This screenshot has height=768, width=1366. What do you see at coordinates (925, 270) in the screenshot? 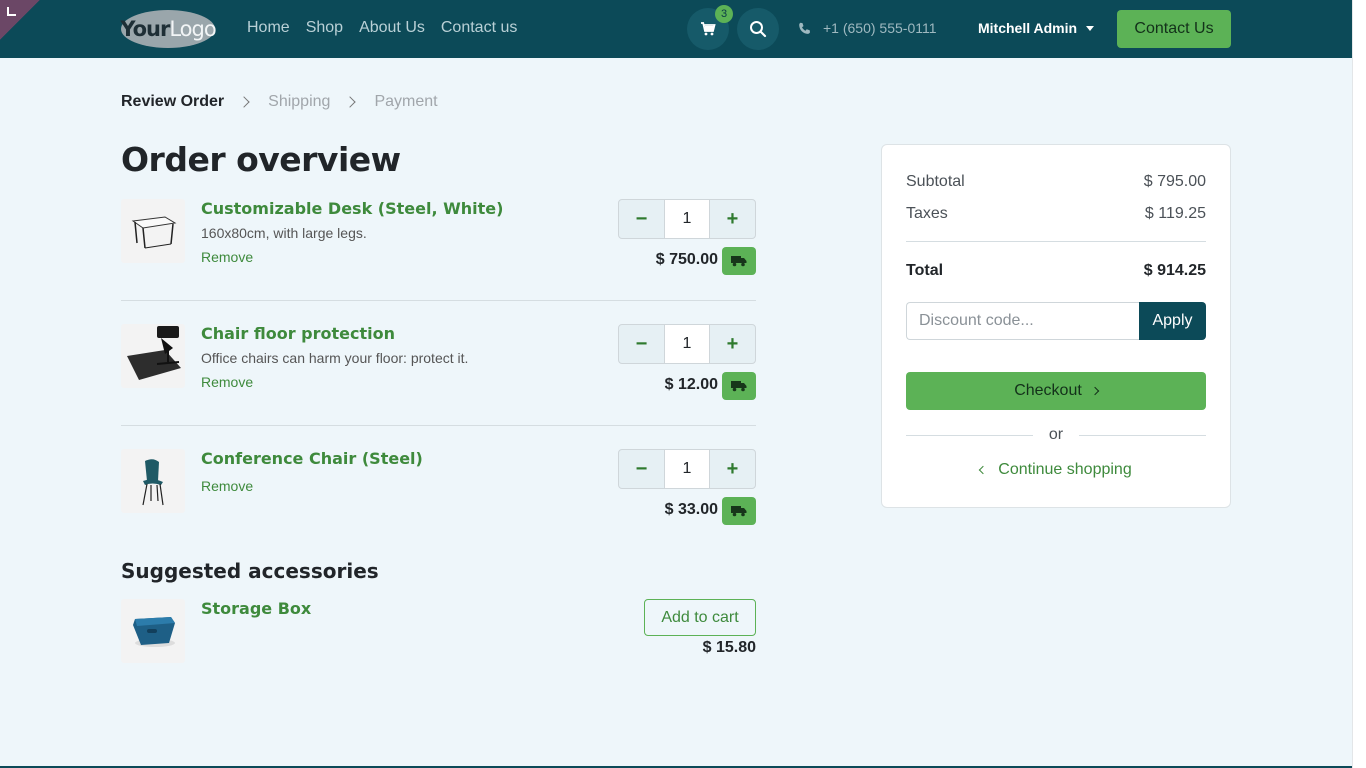
I see `total-label: Total` at bounding box center [925, 270].